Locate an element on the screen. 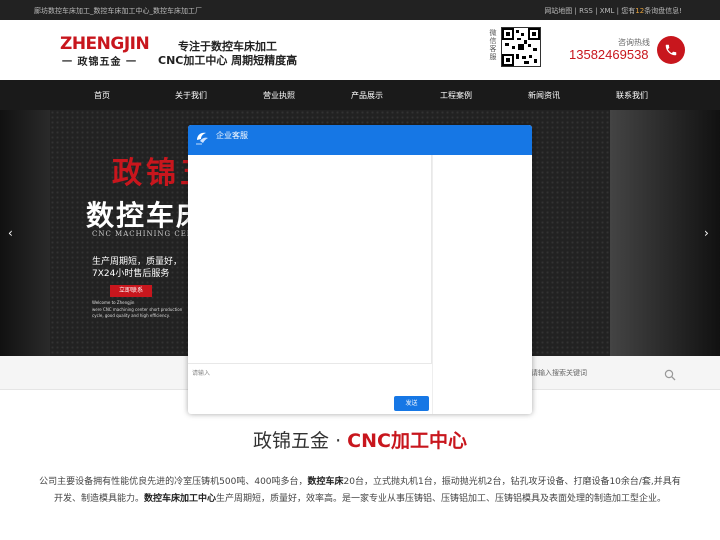  search-input: 请输入搜索关键词 is located at coordinates (559, 373).